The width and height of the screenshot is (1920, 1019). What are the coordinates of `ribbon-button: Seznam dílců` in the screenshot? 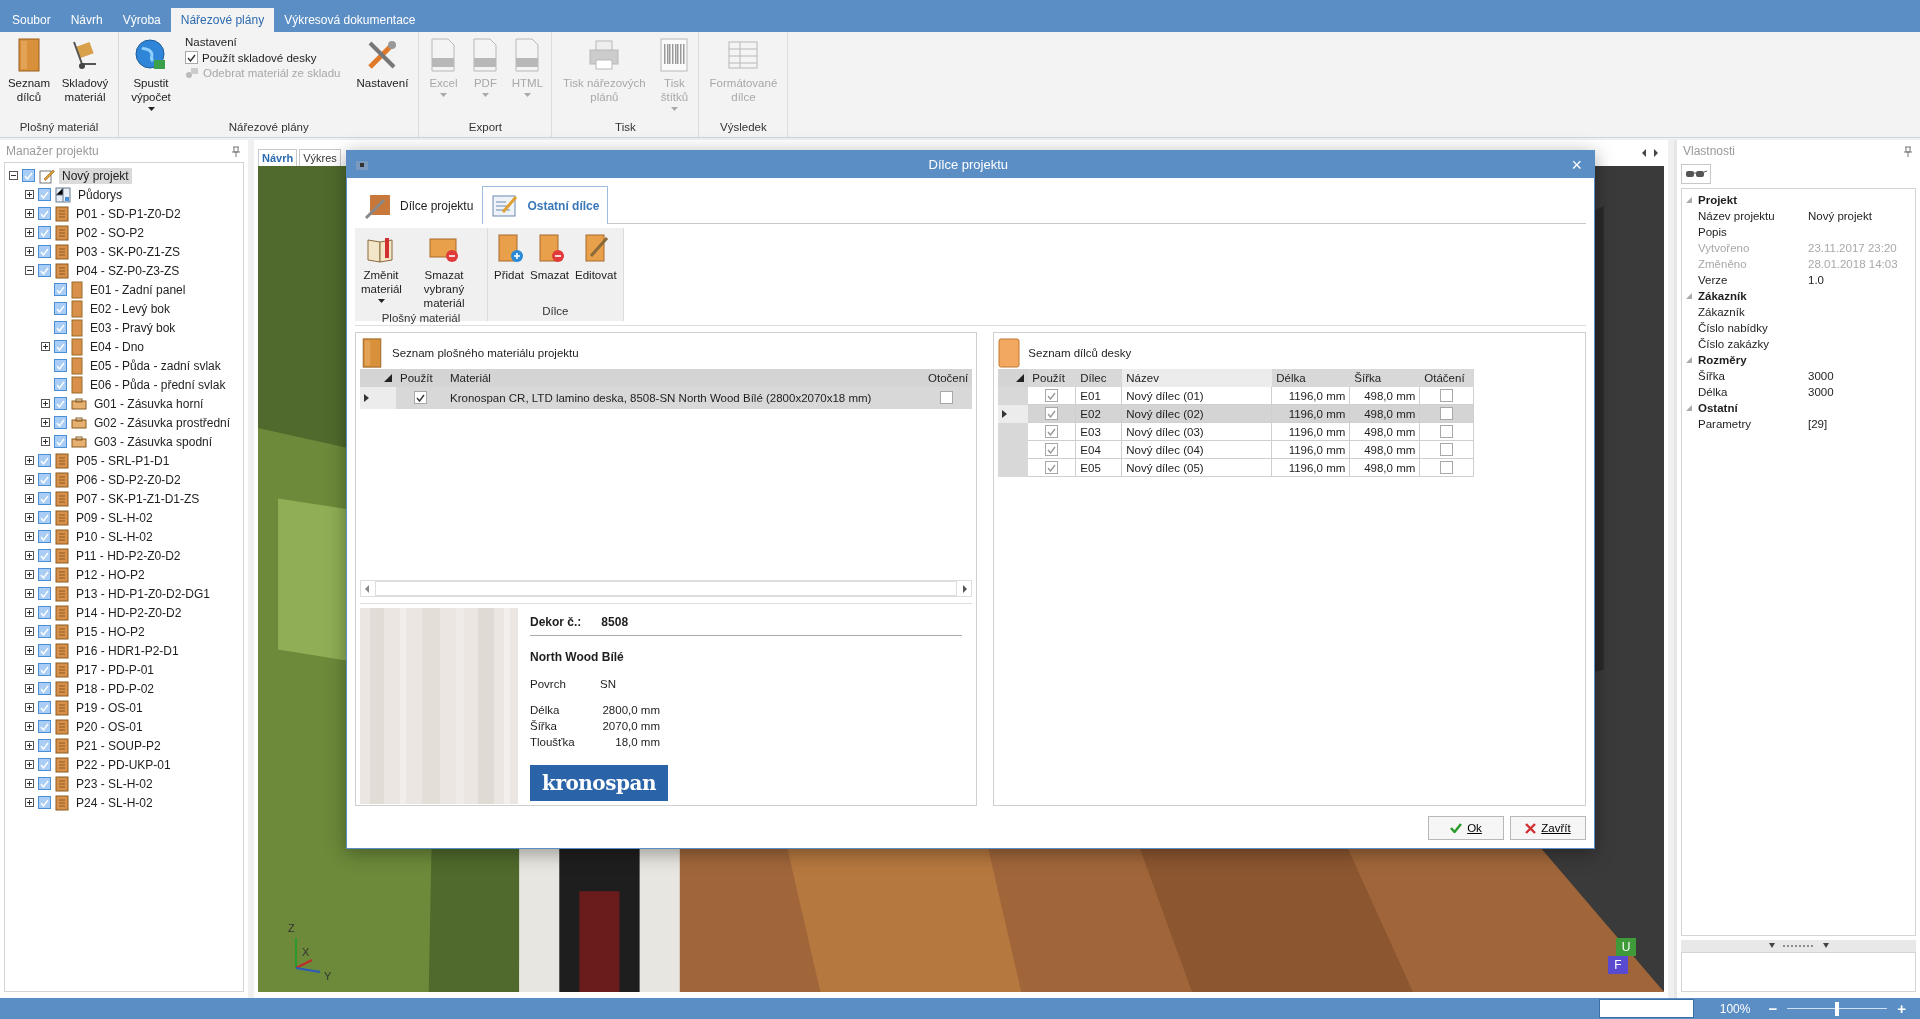 It's located at (29, 69).